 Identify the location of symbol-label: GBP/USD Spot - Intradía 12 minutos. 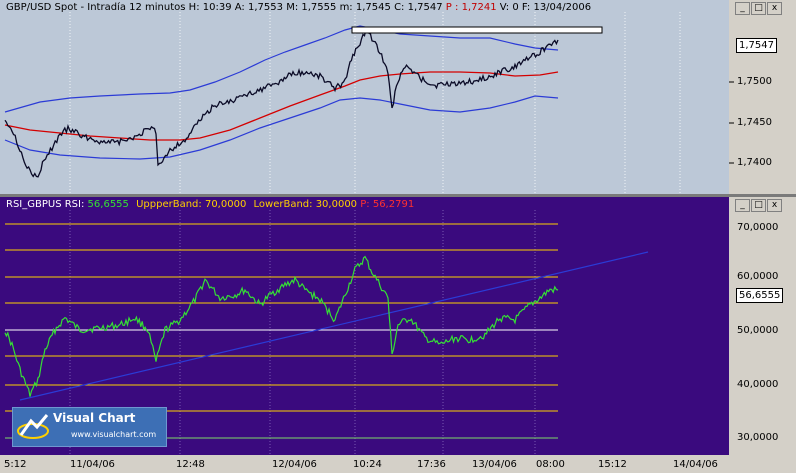
(96, 7).